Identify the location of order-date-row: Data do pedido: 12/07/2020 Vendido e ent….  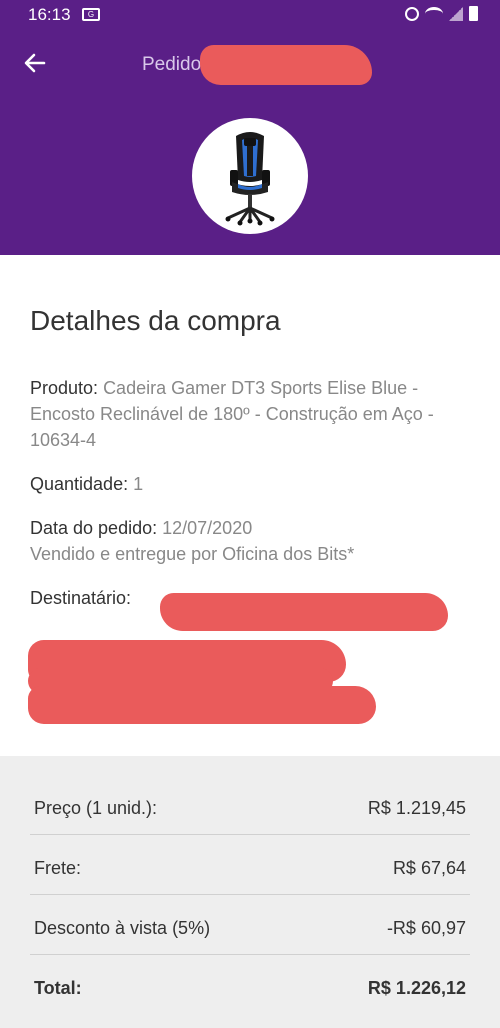
(252, 541).